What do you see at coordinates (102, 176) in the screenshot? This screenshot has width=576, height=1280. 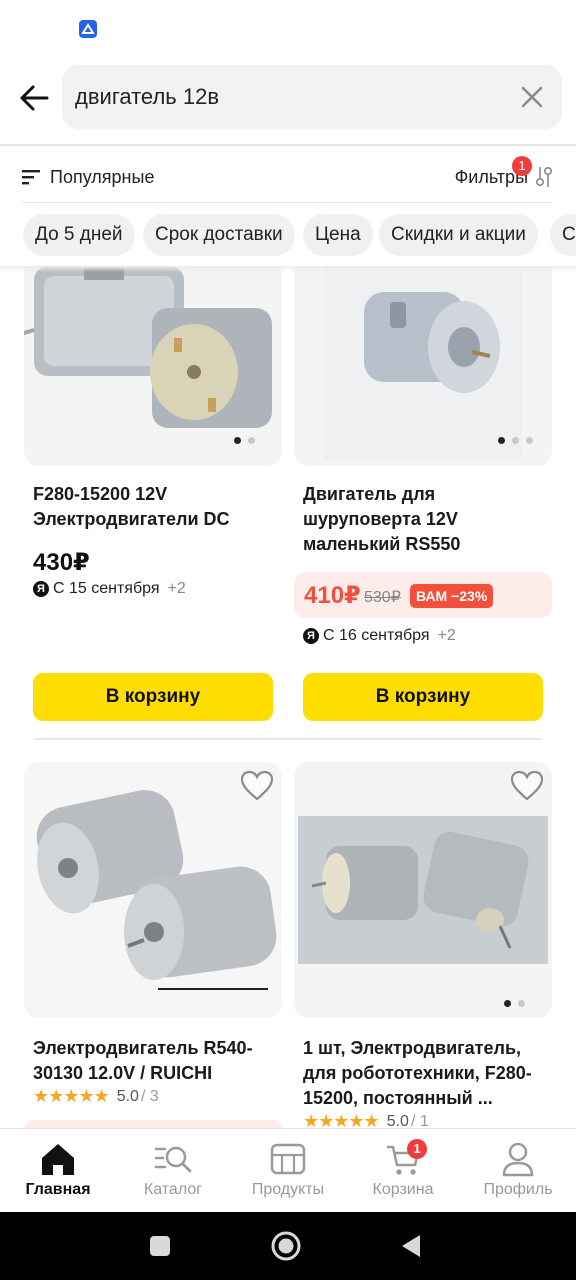 I see `sort-label: Популярные` at bounding box center [102, 176].